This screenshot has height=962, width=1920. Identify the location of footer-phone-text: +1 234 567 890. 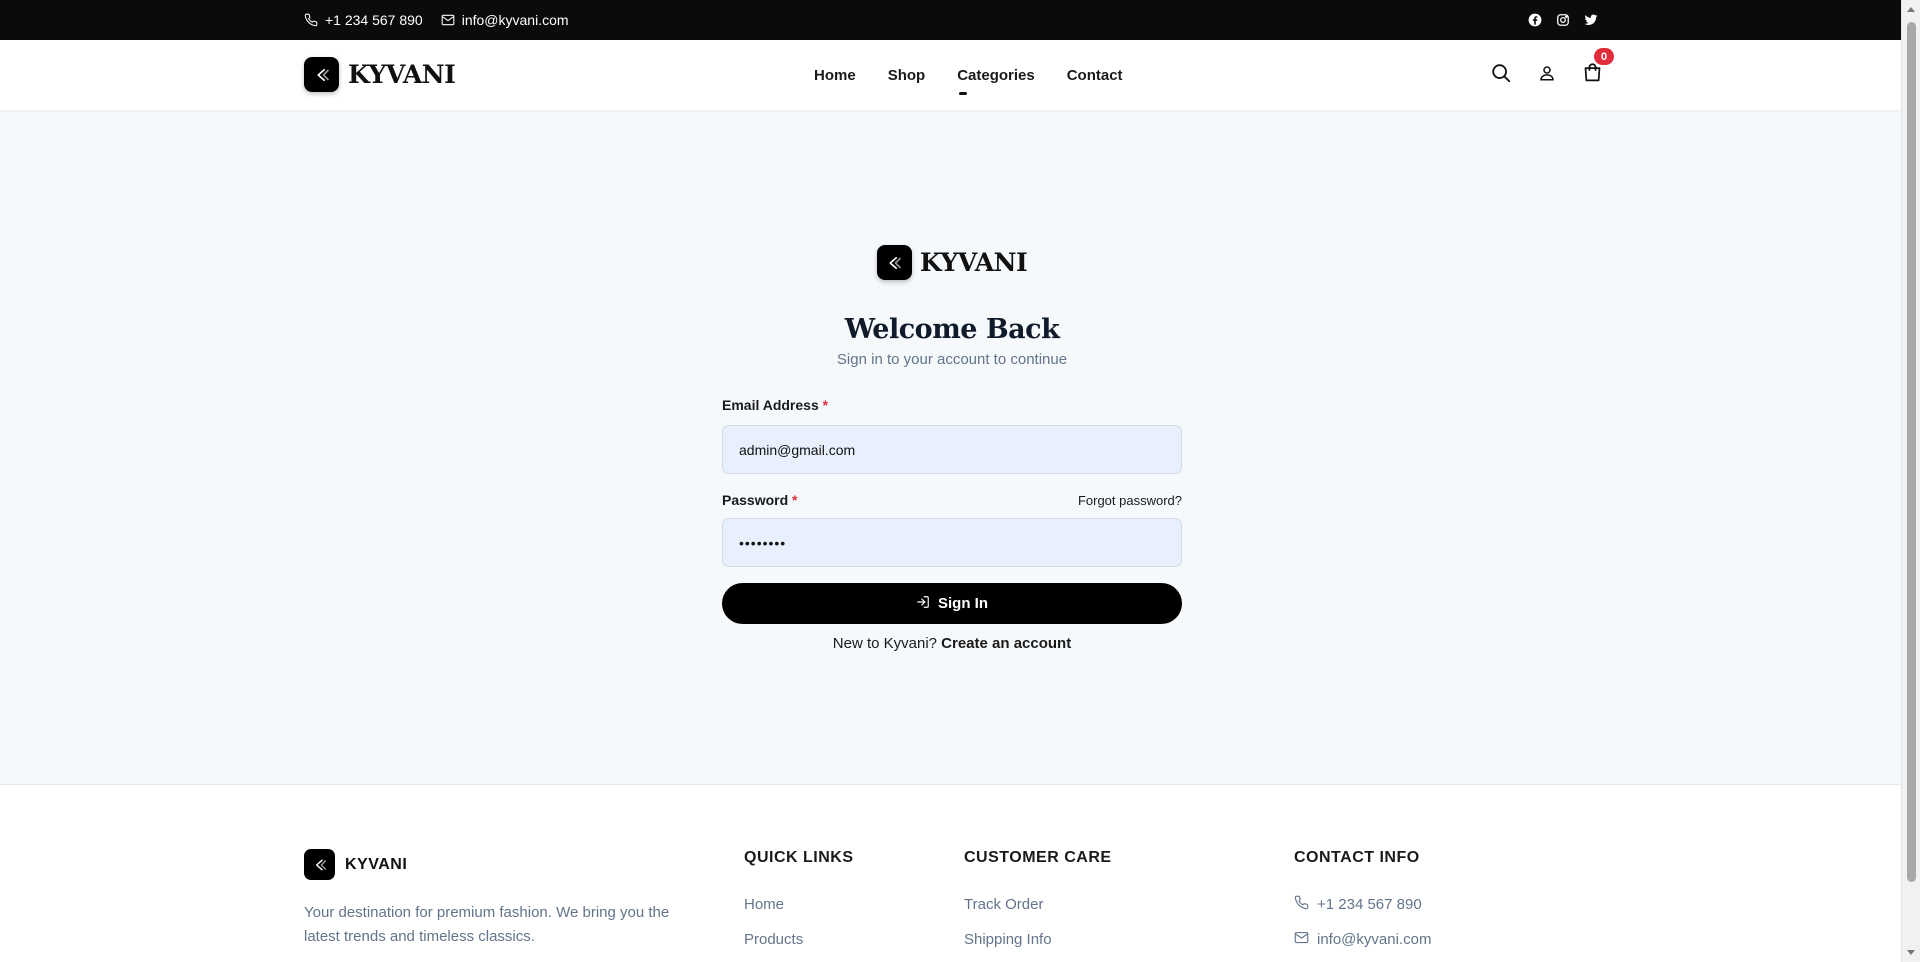
(1369, 904).